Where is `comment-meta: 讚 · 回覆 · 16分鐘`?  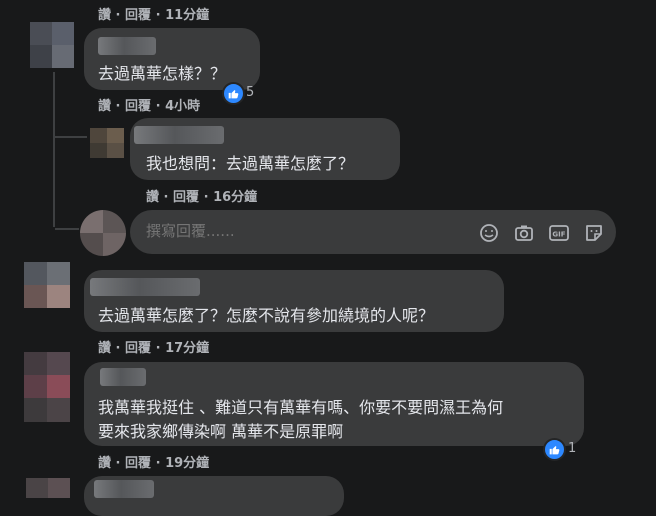
comment-meta: 讚 · 回覆 · 16分鐘 is located at coordinates (201, 195).